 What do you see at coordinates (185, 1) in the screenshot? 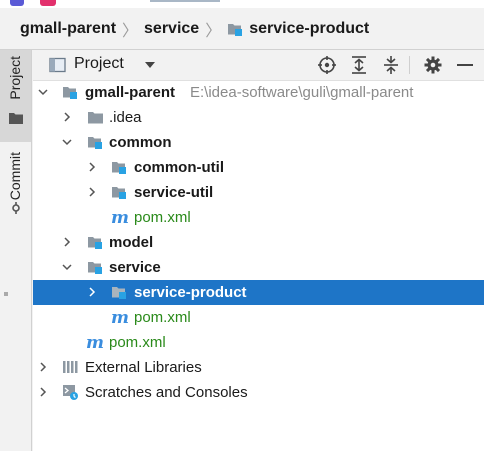
I see `divider` at bounding box center [185, 1].